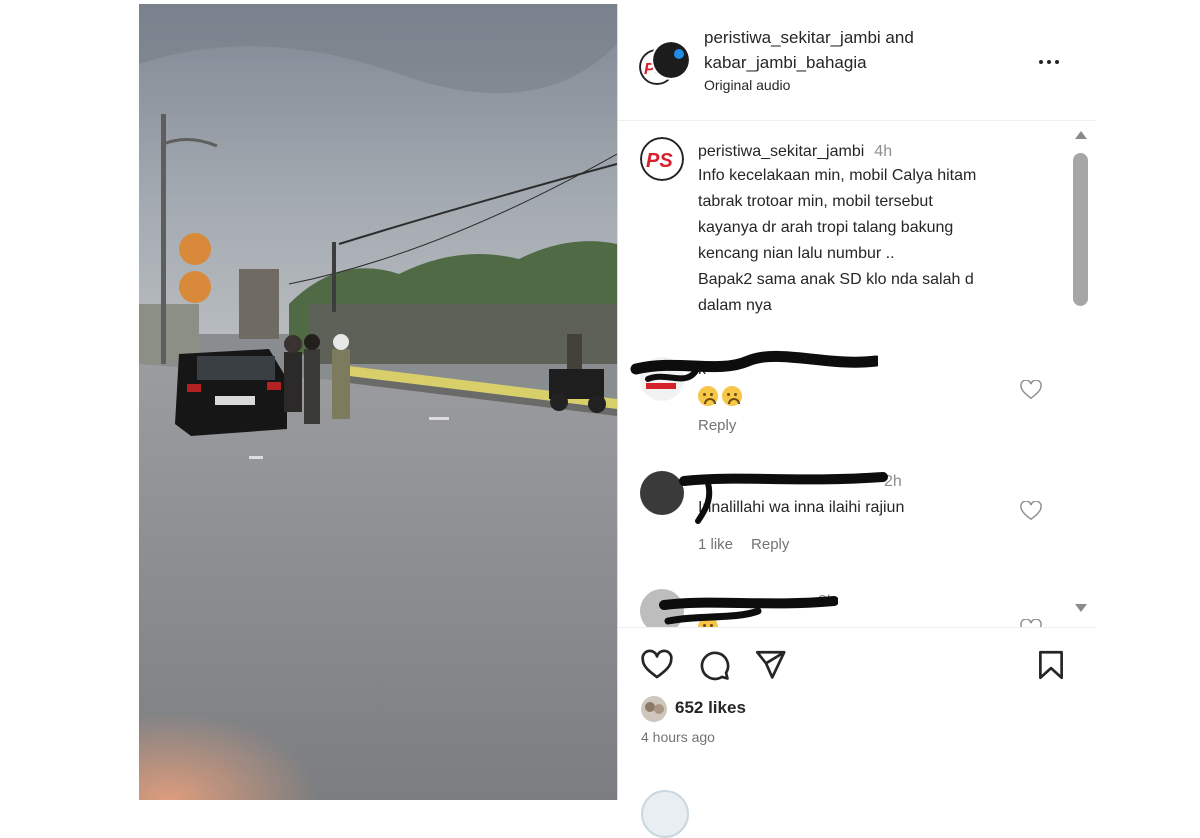  I want to click on likes-count: 652 likes, so click(710, 708).